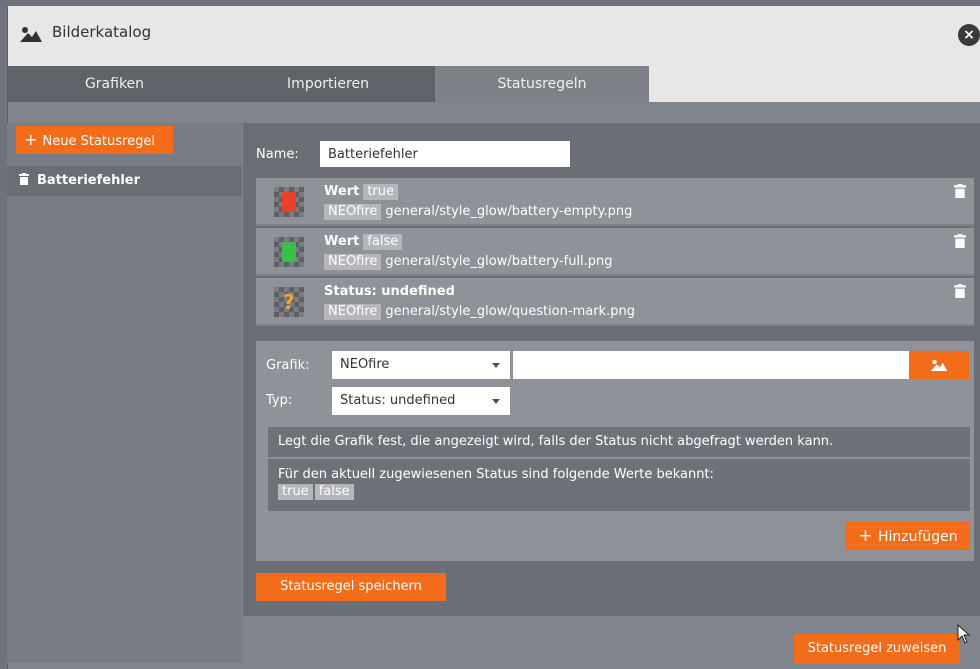 This screenshot has width=980, height=669. Describe the element at coordinates (114, 84) in the screenshot. I see `tab-grafiken: Grafiken` at that location.